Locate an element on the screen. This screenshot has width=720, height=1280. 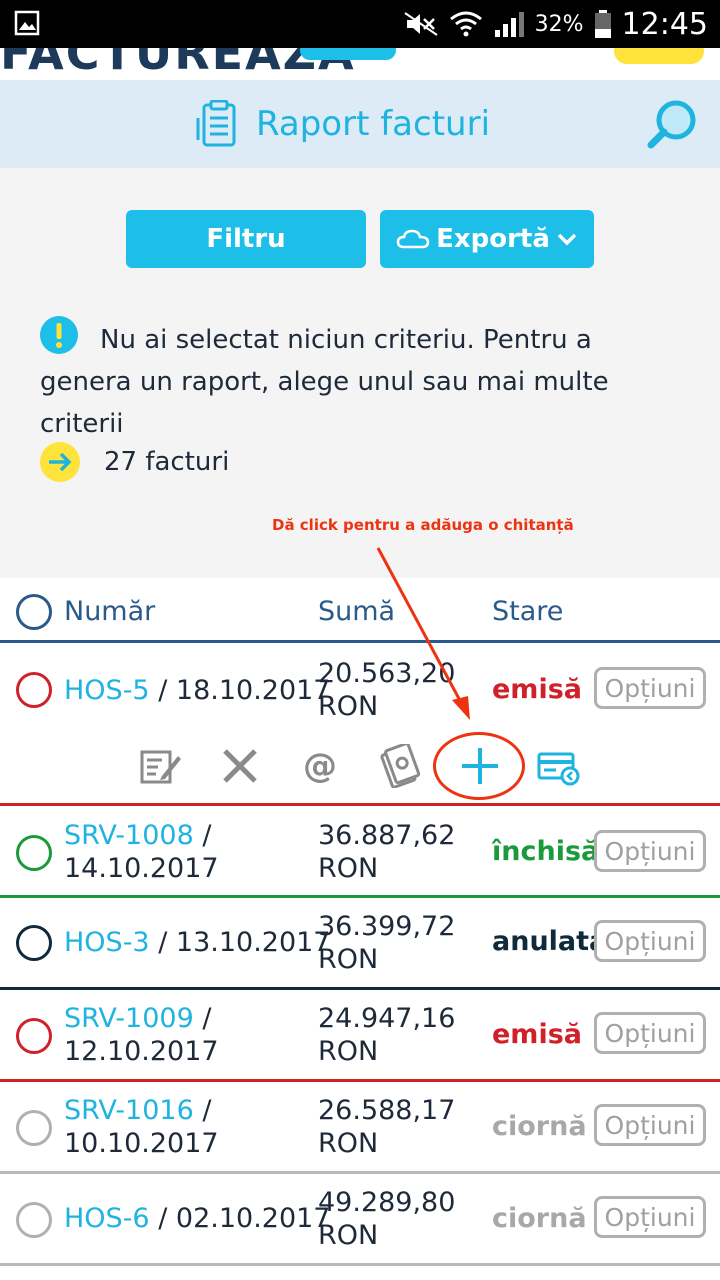
amount: 24.947,16 is located at coordinates (387, 1018).